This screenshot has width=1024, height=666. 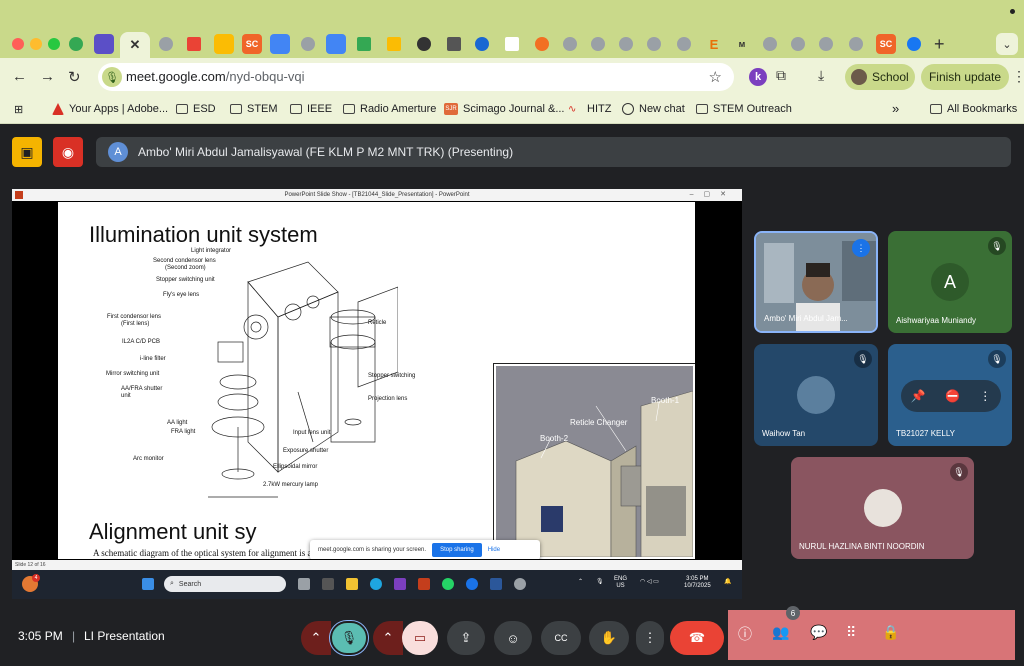 I want to click on apps-grid-icon: ⊞, so click(x=18, y=109).